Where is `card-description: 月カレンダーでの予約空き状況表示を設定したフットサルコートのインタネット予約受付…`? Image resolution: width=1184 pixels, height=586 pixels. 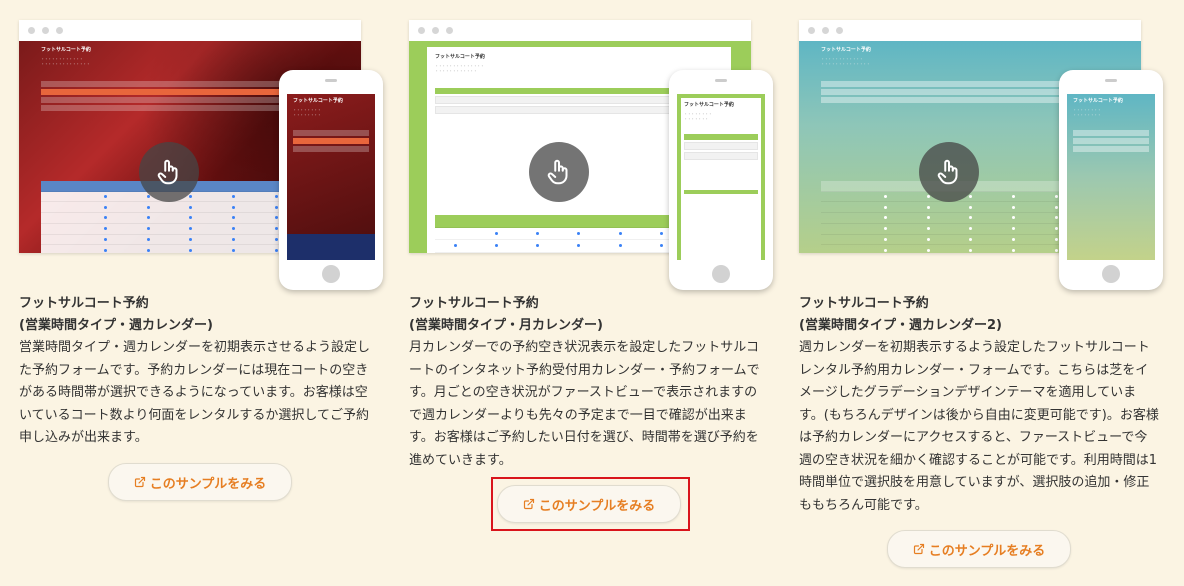
card-description: 月カレンダーでの予約空き状況表示を設定したフットサルコートのインタネット予約受付… is located at coordinates (584, 404).